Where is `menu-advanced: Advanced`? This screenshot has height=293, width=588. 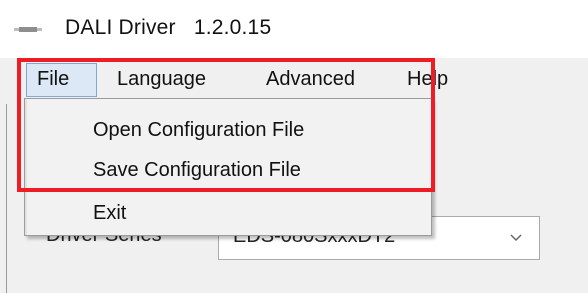
menu-advanced: Advanced is located at coordinates (310, 79).